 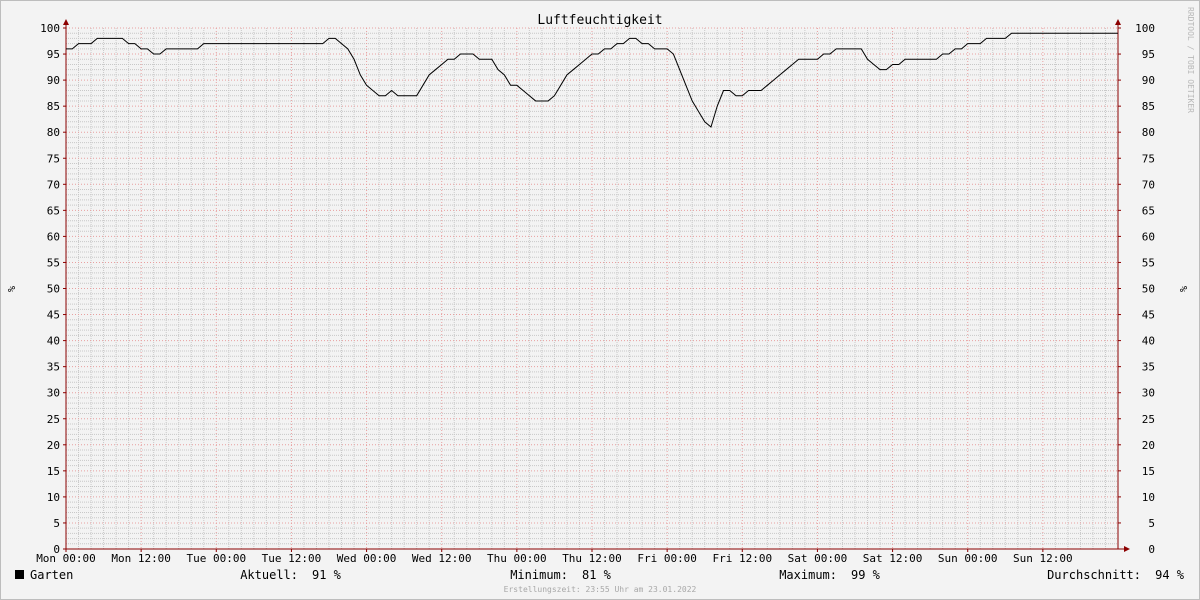 What do you see at coordinates (1182, 289) in the screenshot?
I see `y-axis-label-right: %` at bounding box center [1182, 289].